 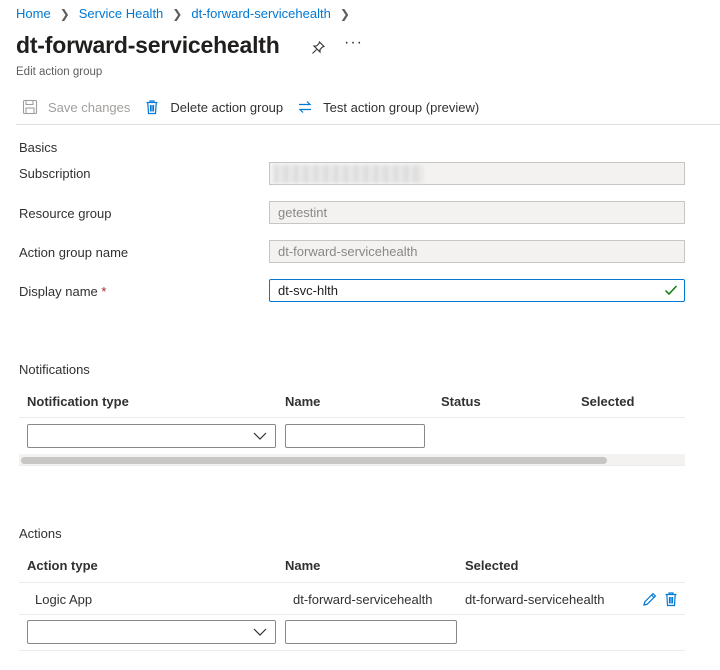 I want to click on redacted-subscription, so click(x=348, y=174).